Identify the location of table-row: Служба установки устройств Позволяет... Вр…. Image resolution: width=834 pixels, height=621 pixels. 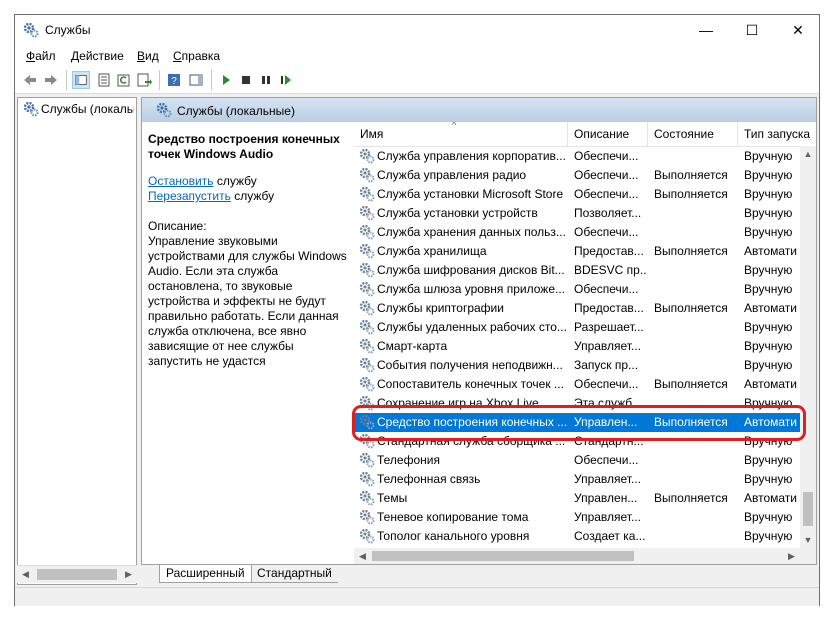
(577, 213).